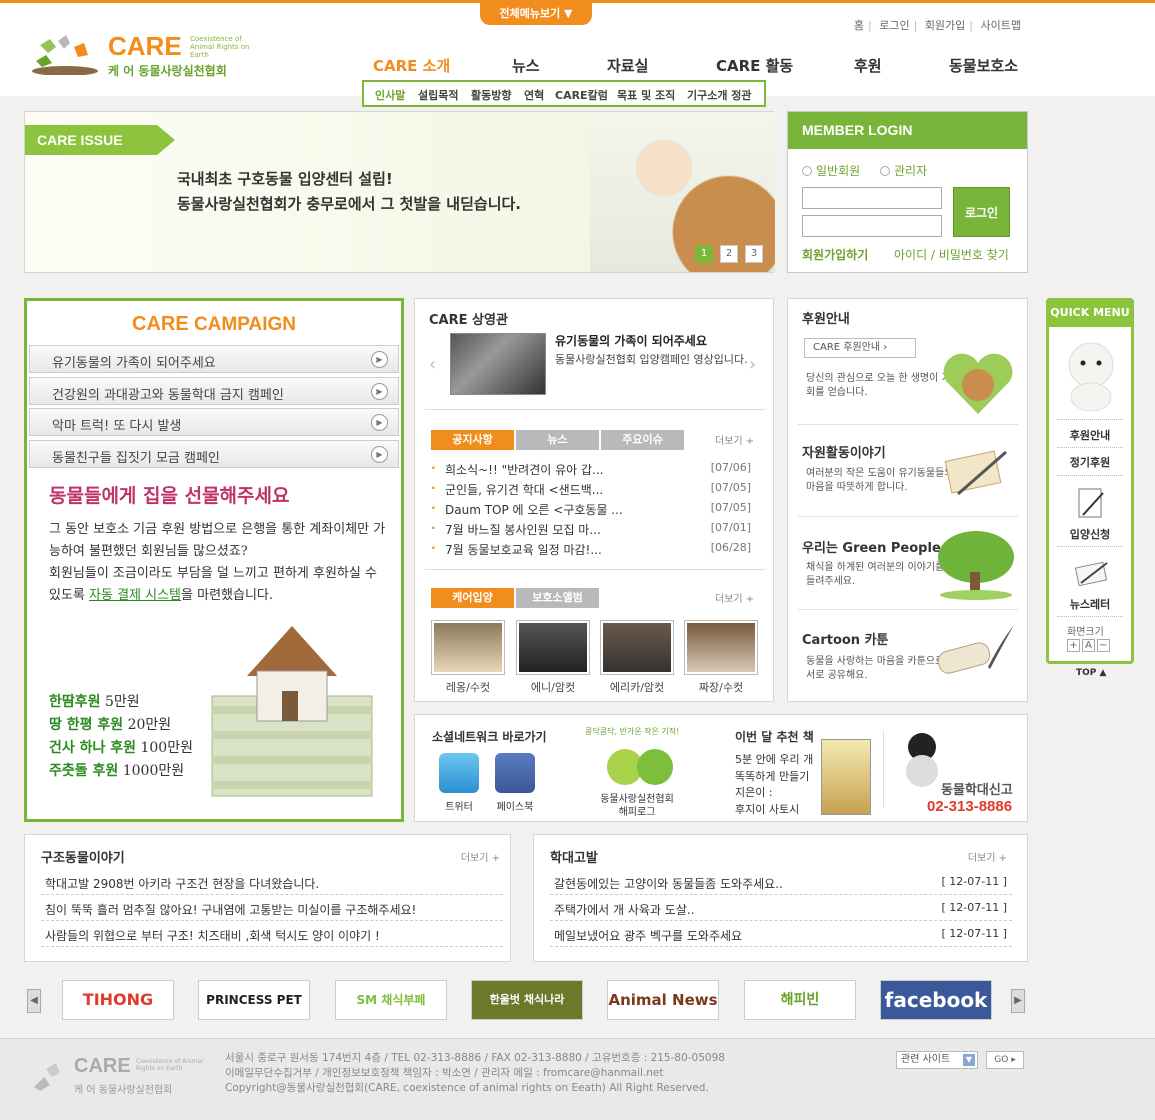  I want to click on book-cover, so click(846, 777).